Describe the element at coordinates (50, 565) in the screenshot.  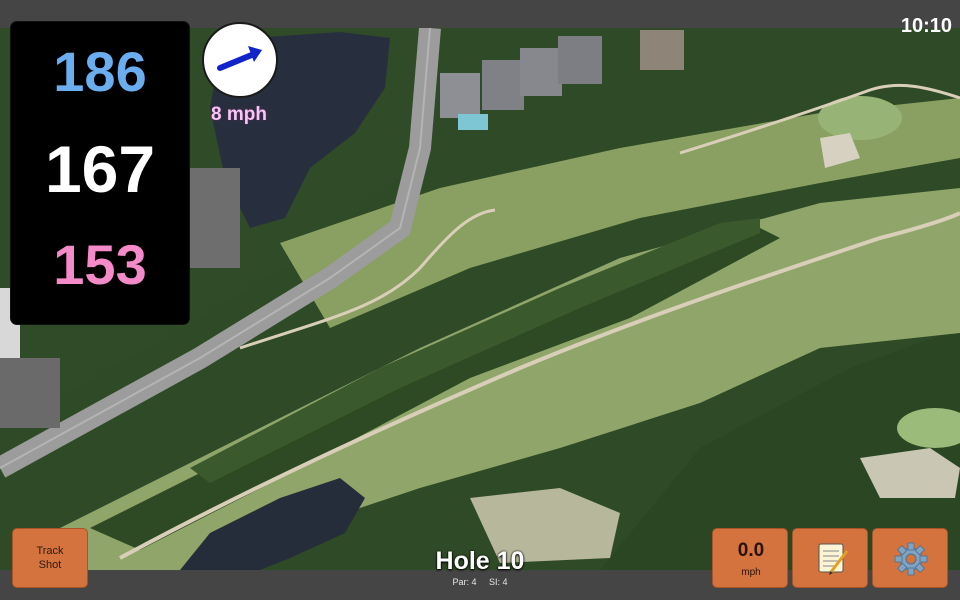
I see `track-shot-label-line2: Shot` at that location.